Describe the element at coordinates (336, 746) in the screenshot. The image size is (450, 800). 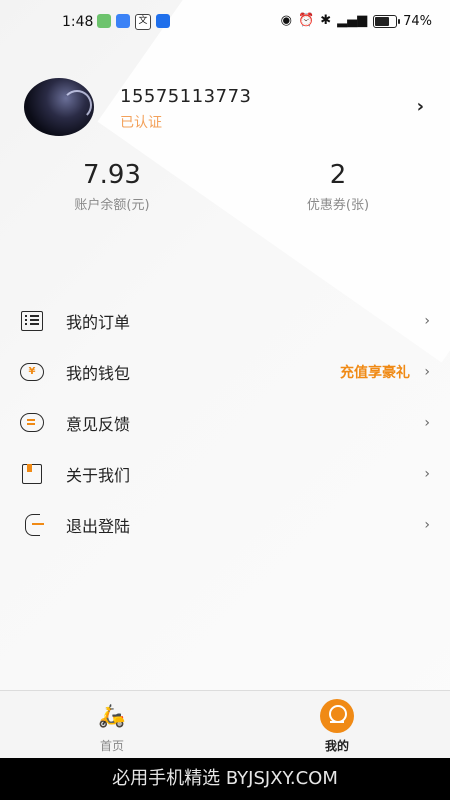
I see `tab-mine-label: 我的` at that location.